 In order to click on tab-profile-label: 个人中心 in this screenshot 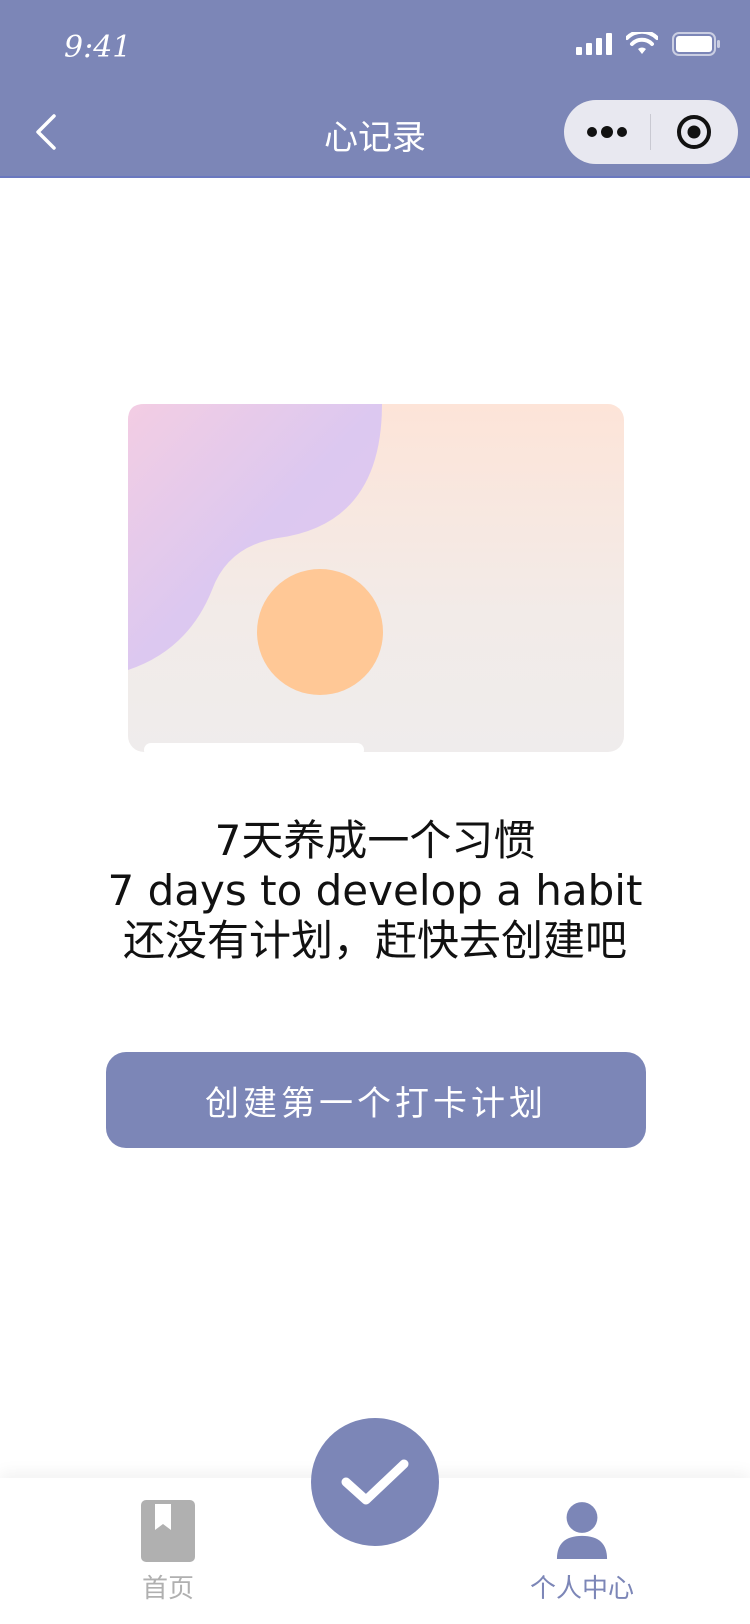, I will do `click(581, 1589)`.